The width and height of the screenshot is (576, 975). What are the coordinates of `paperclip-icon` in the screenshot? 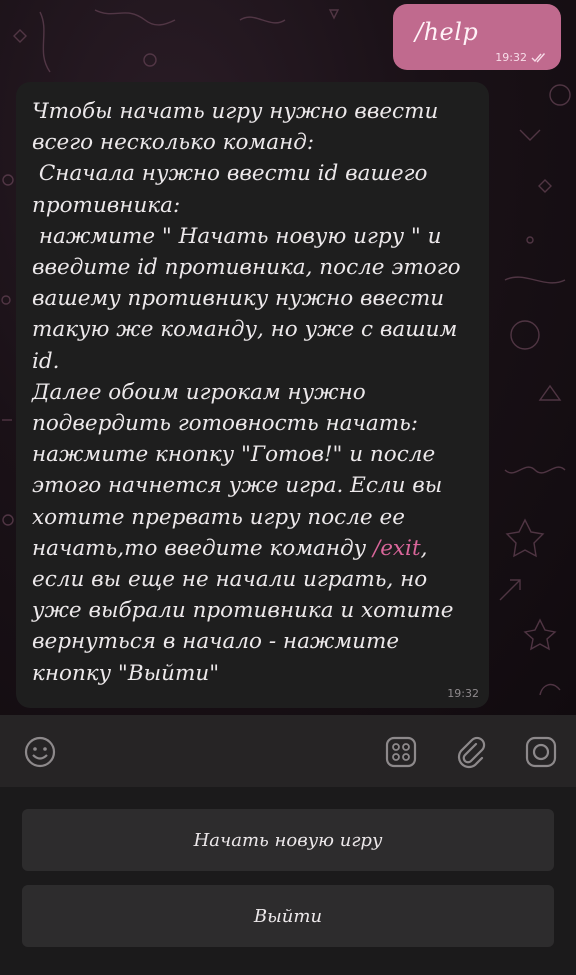 It's located at (471, 752).